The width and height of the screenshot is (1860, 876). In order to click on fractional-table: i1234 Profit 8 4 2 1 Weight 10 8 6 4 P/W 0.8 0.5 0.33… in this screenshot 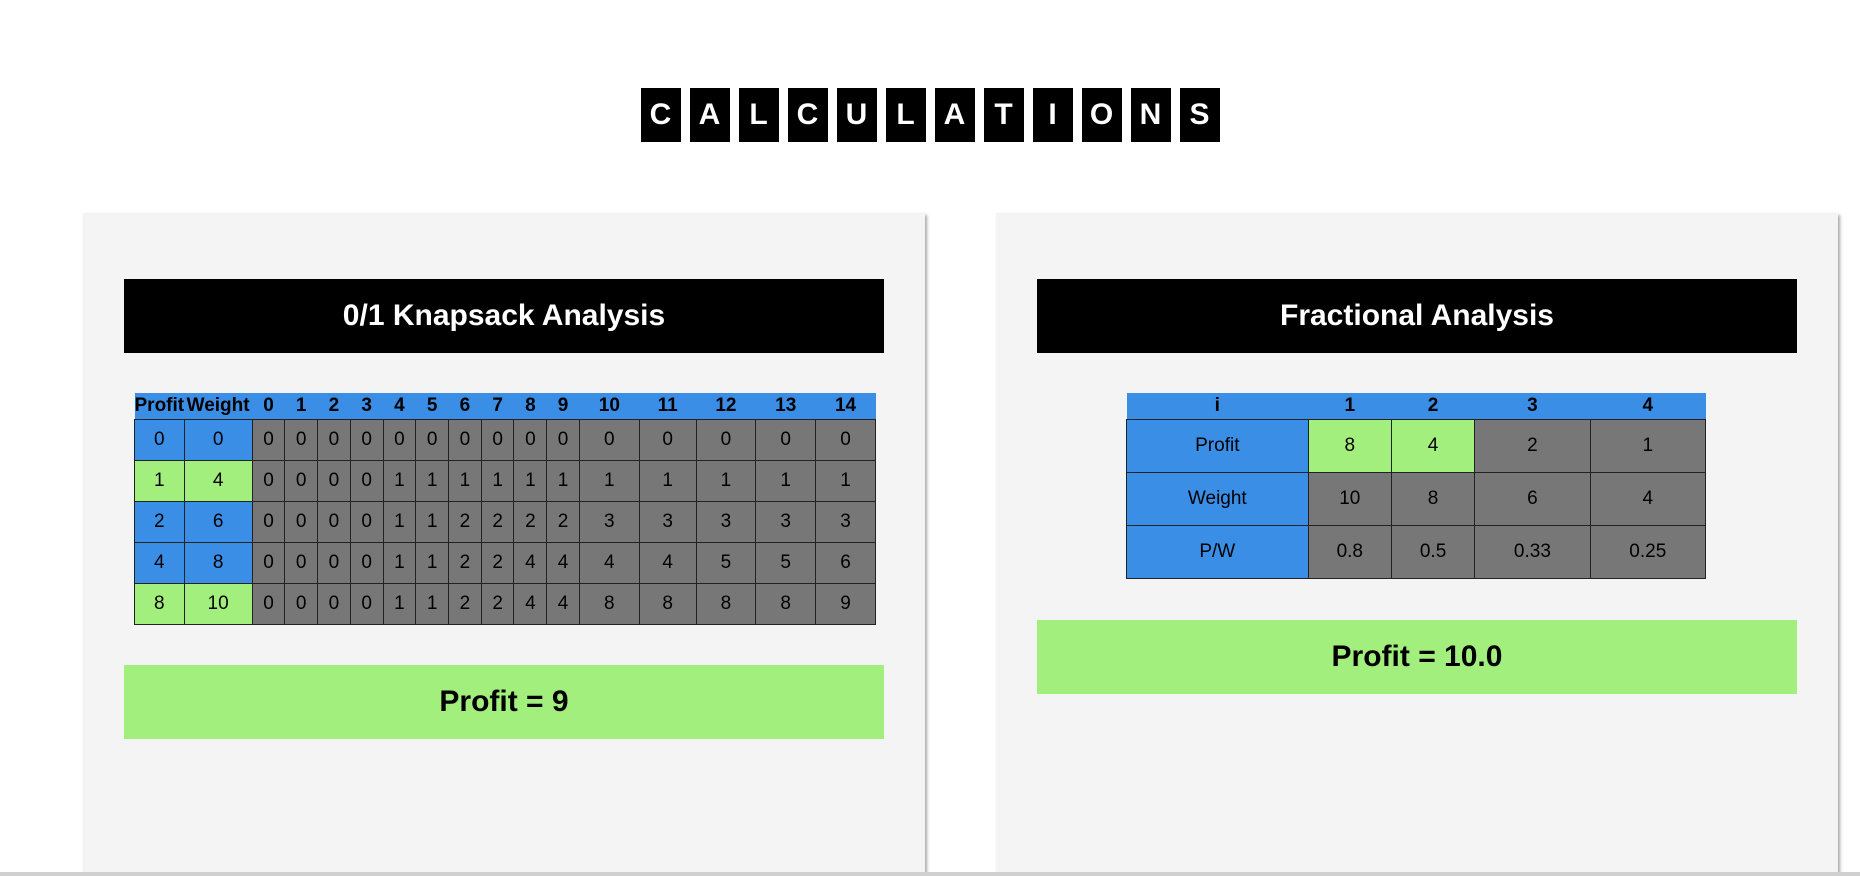, I will do `click(1416, 486)`.